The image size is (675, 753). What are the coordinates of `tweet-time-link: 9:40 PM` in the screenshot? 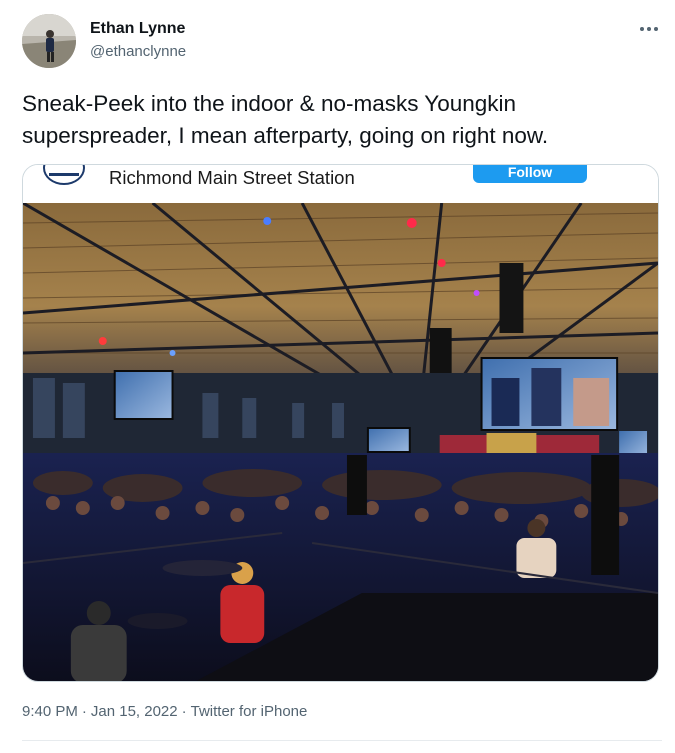 It's located at (50, 711).